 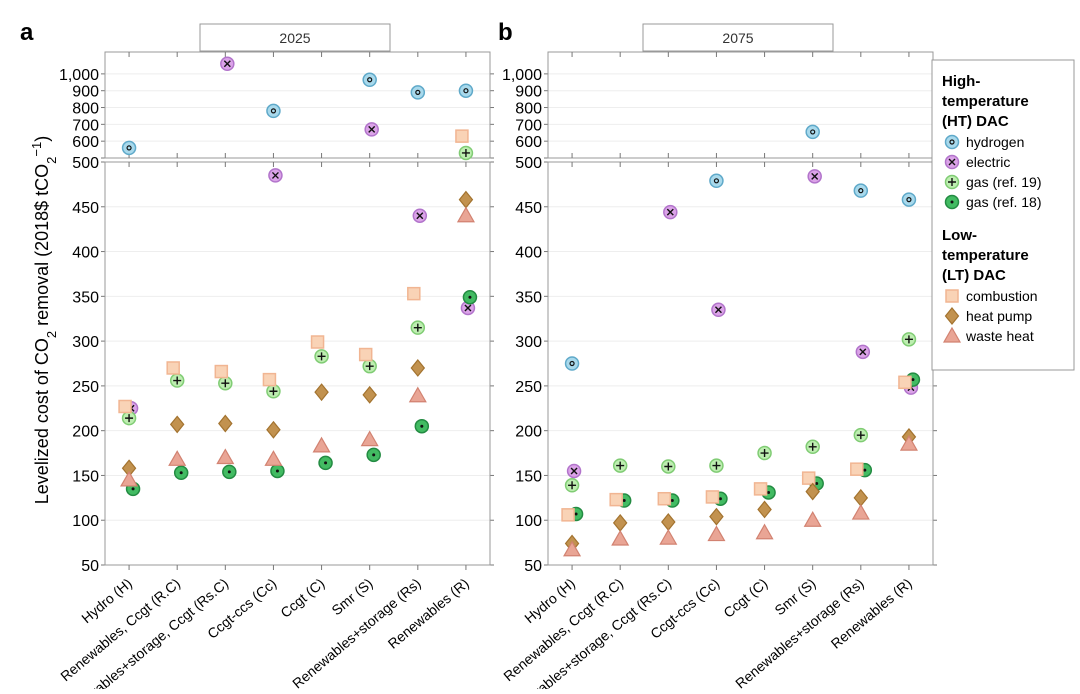 What do you see at coordinates (294, 38) in the screenshot?
I see `strip-title: 2025` at bounding box center [294, 38].